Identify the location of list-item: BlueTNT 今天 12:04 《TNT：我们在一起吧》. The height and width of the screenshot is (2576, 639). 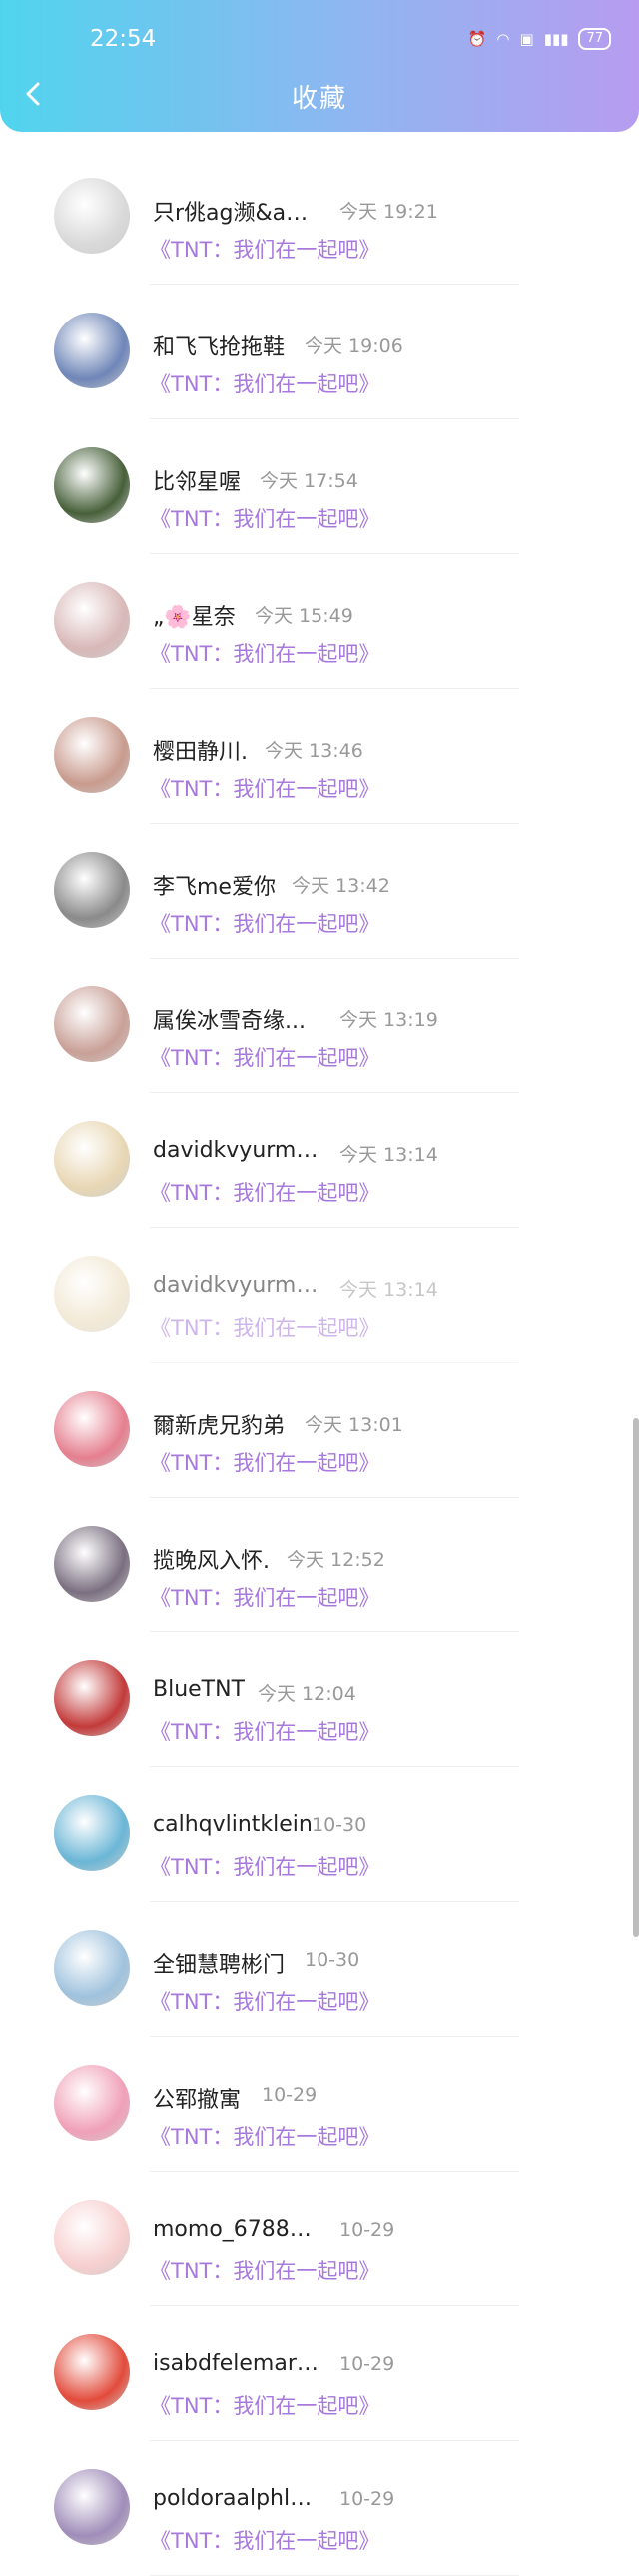
(319, 1699).